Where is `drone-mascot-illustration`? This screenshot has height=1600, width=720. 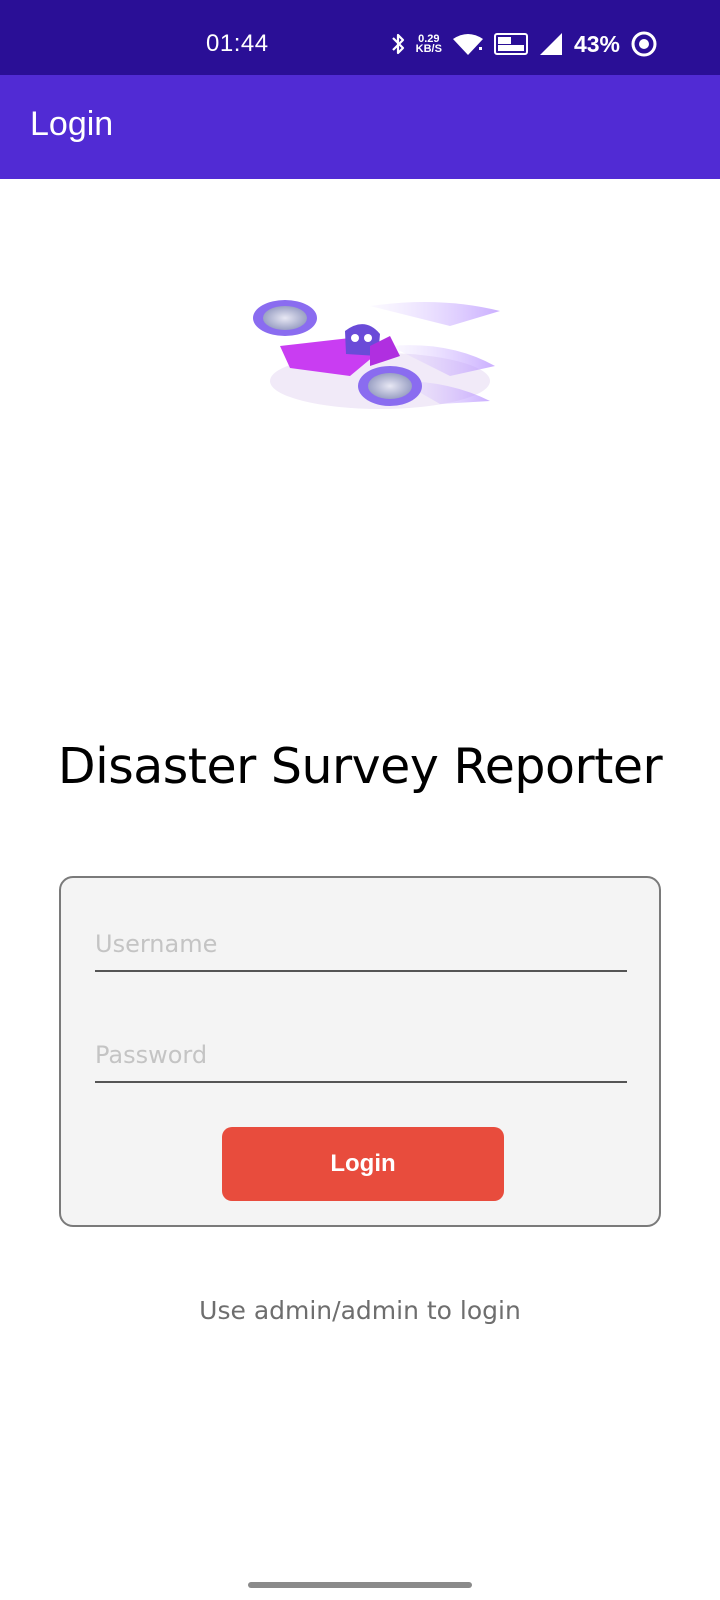
drone-mascot-illustration is located at coordinates (375, 356).